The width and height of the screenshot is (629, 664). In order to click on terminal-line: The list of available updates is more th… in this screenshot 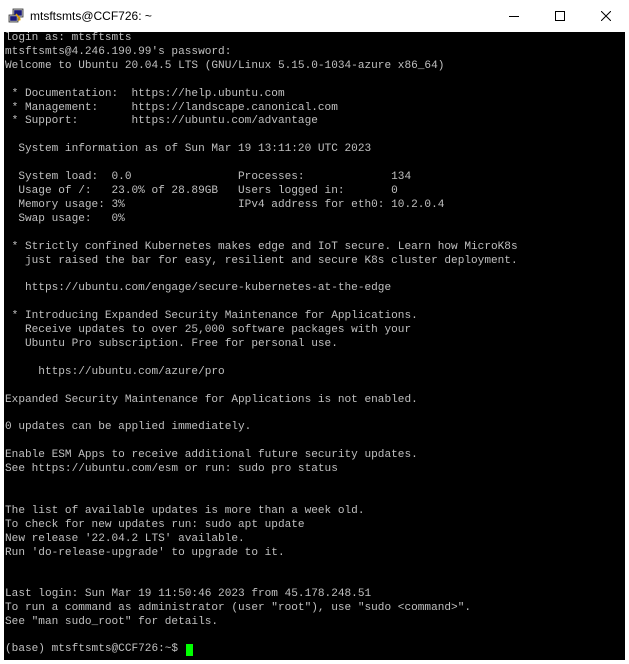, I will do `click(185, 510)`.